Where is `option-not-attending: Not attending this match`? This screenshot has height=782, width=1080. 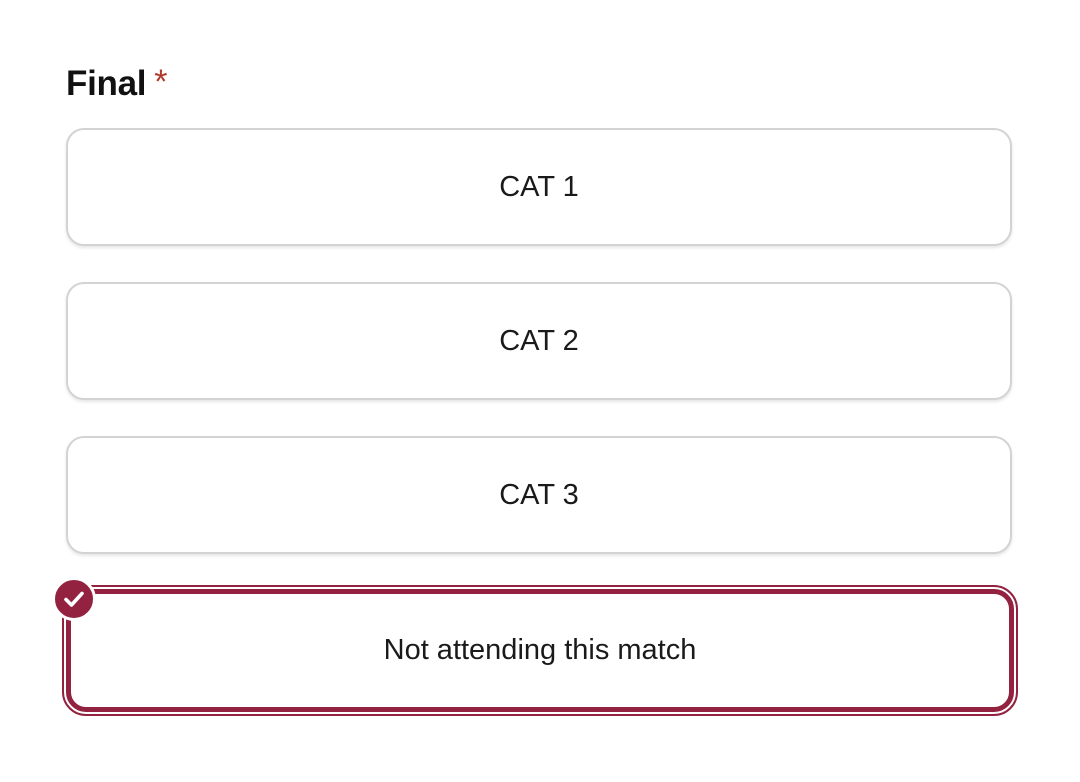
option-not-attending: Not attending this match is located at coordinates (540, 650).